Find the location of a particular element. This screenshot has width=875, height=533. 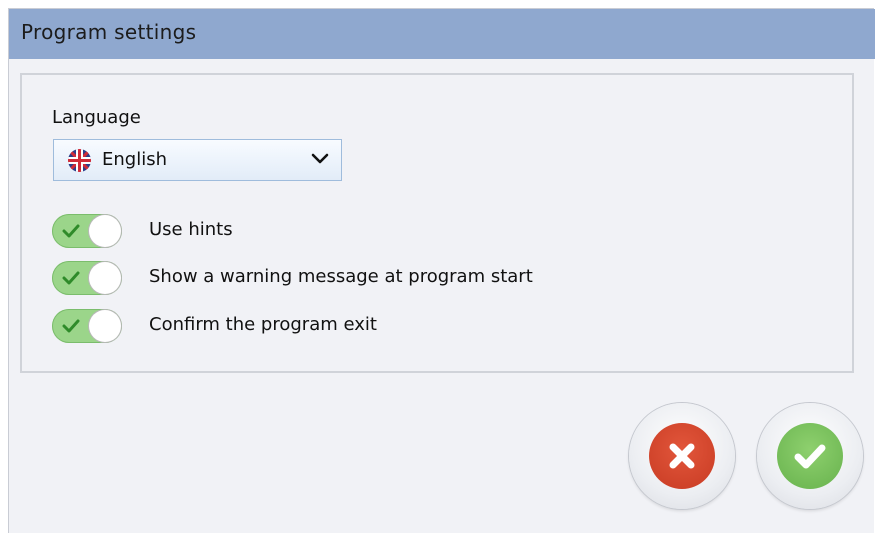

title-bar: Program settings is located at coordinates (442, 34).